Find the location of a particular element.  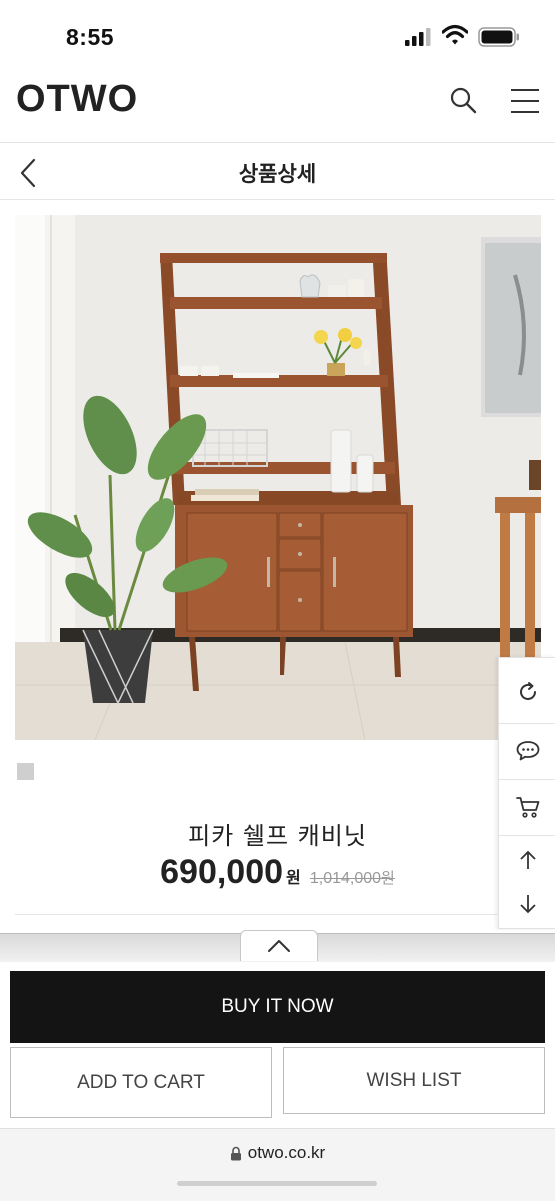

chat-icon is located at coordinates (527, 751).